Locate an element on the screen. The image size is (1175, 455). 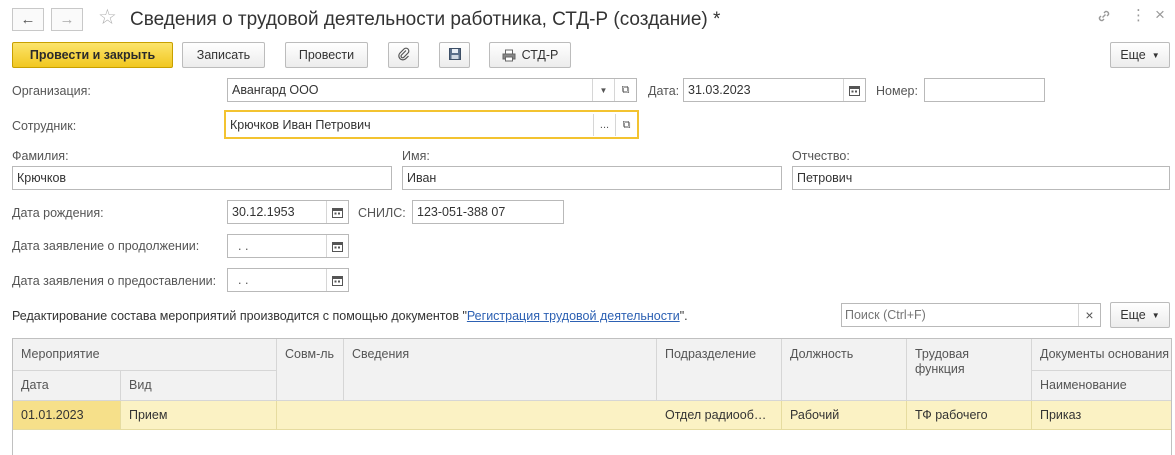
table-more-label: Еще is located at coordinates (1133, 315).